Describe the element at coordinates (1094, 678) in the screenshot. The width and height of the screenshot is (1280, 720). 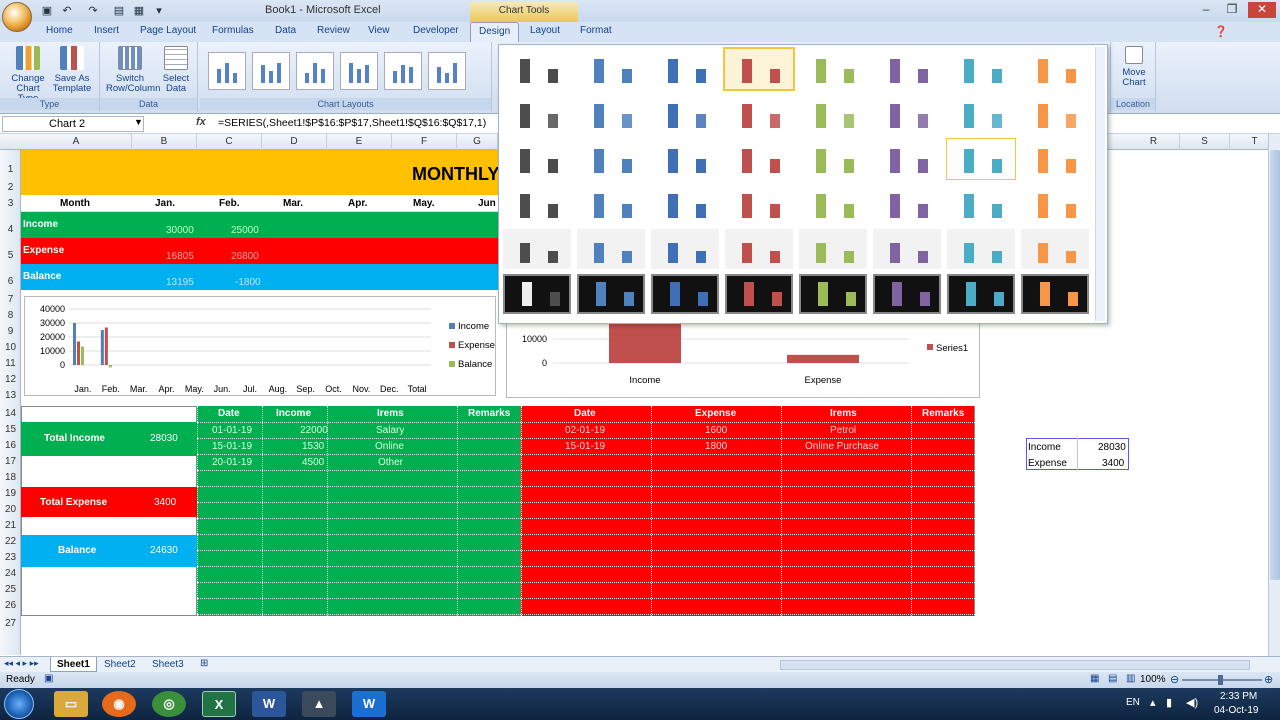
I see `normal-view-icon: ▦` at that location.